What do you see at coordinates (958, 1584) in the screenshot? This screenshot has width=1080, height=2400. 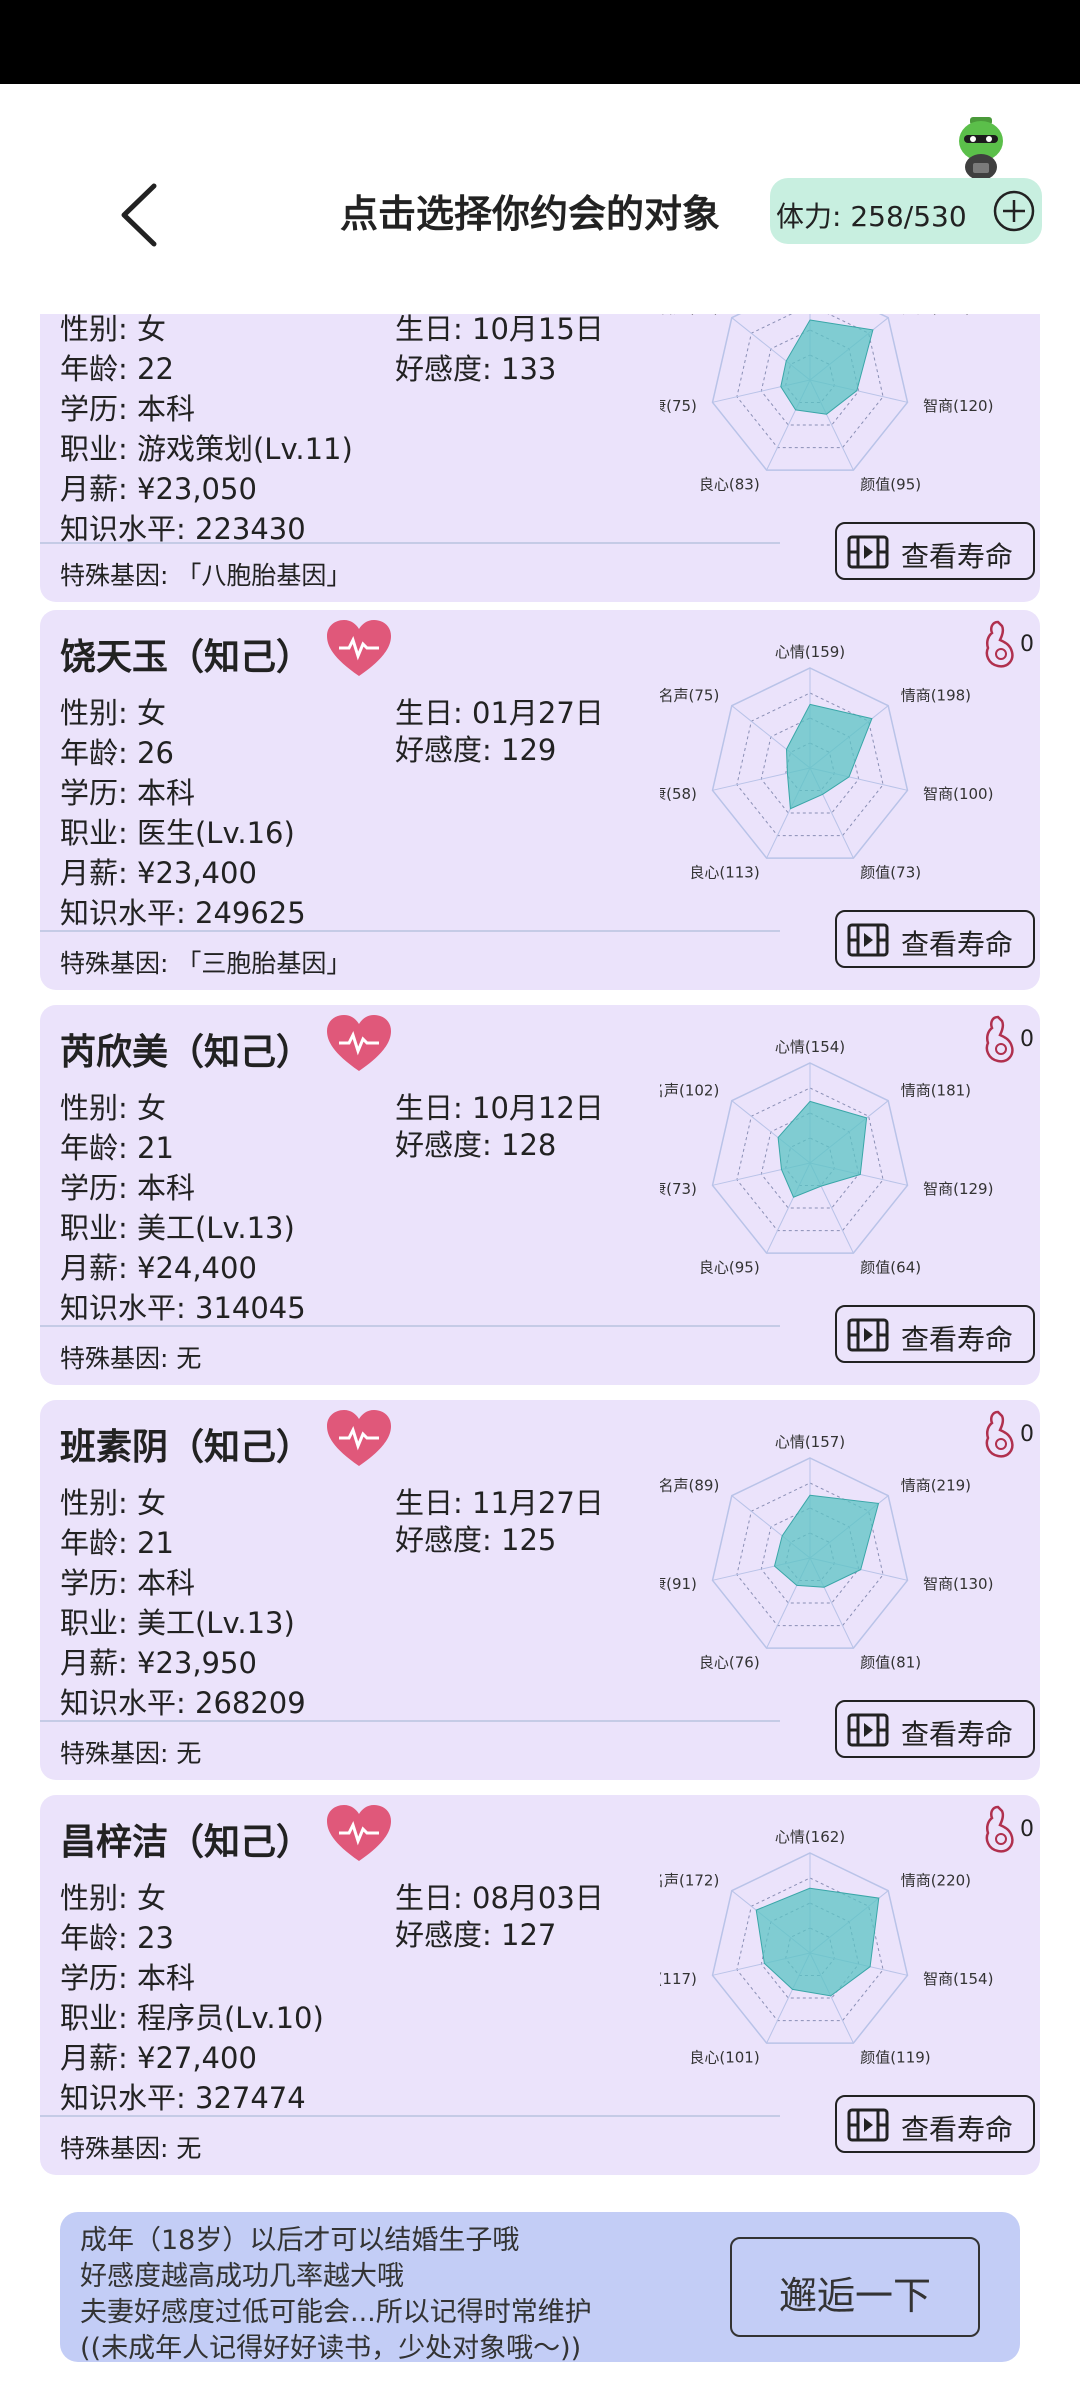 I see `radar-axis-label: 智商(130)` at bounding box center [958, 1584].